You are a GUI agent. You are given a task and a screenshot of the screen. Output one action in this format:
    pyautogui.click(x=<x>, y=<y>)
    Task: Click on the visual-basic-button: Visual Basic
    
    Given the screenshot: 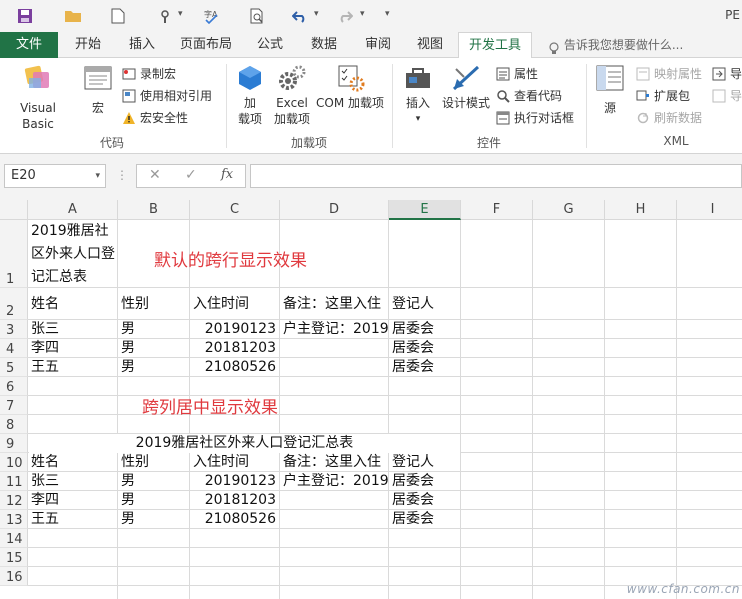 What is the action you would take?
    pyautogui.click(x=38, y=98)
    